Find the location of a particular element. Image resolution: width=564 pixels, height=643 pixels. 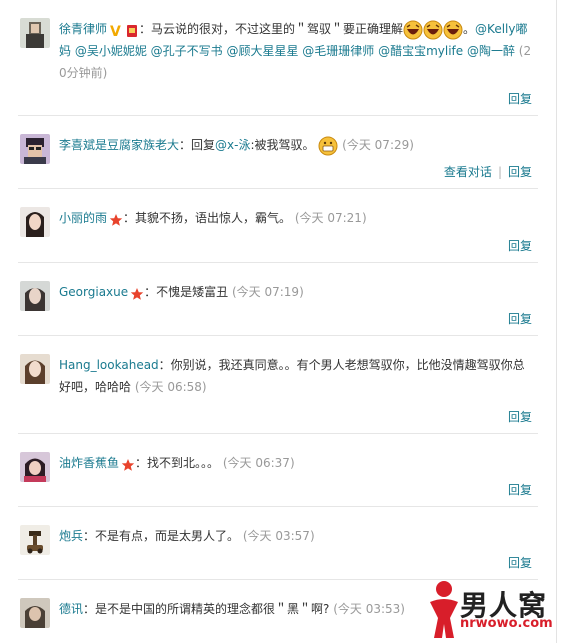

comment-text: ：马云说的很对，不过这里的＂驾驭＂要正确理解 is located at coordinates (271, 29).